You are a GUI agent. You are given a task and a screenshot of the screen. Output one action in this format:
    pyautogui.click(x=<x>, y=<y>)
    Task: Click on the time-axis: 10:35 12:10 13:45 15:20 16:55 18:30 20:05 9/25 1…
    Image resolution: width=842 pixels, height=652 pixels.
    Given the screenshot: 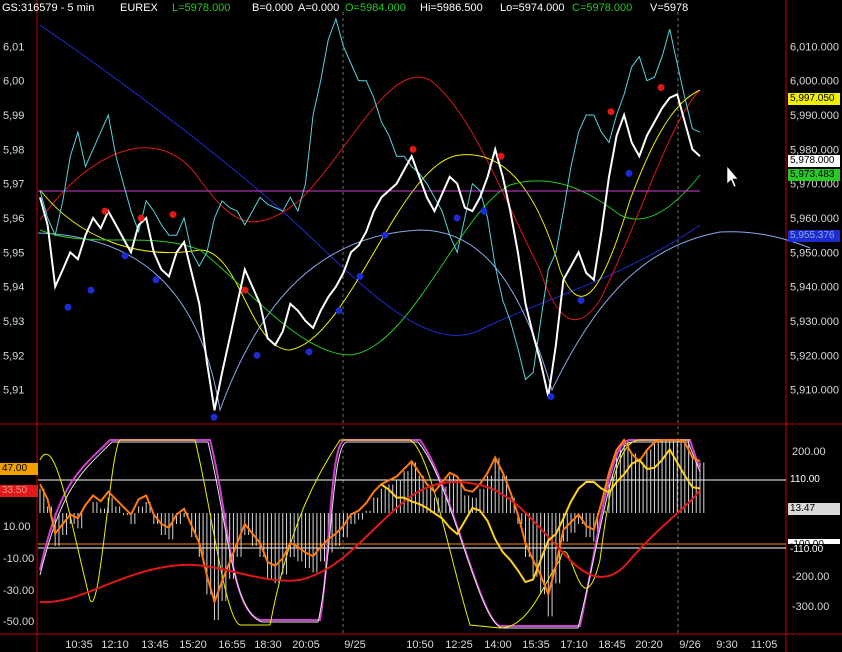 What is the action you would take?
    pyautogui.click(x=421, y=645)
    